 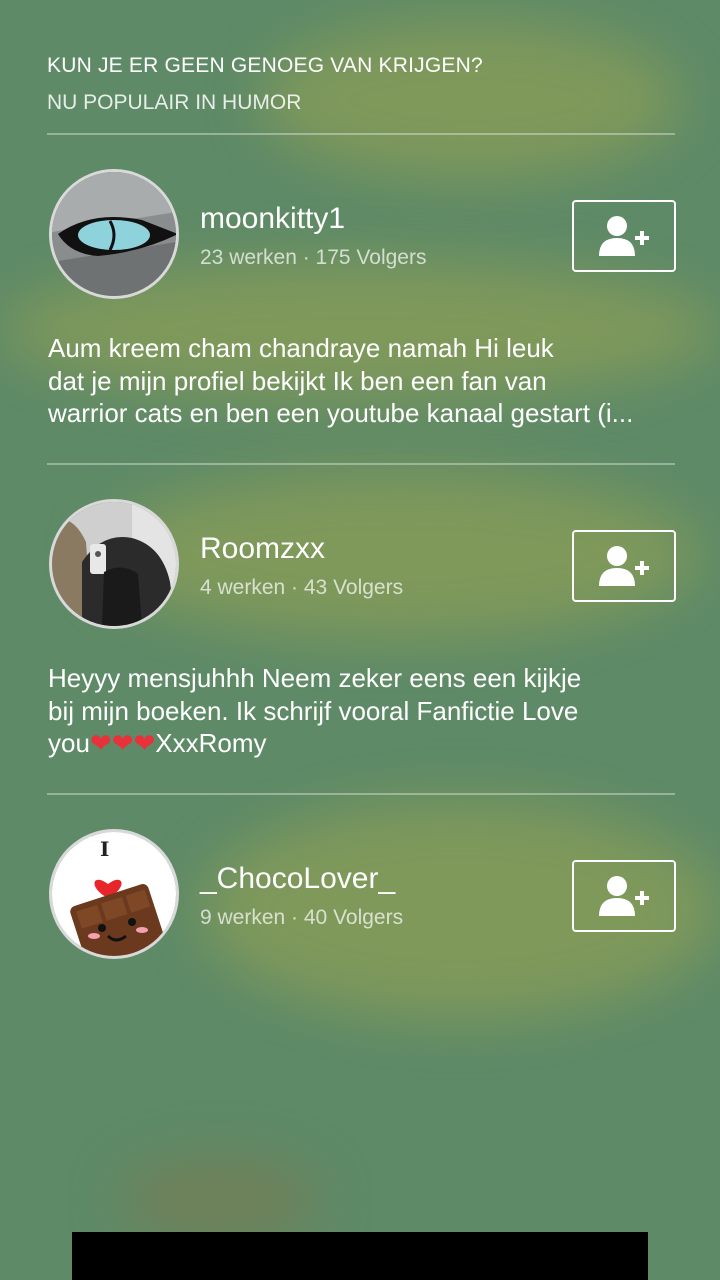 I want to click on user-stats: 23 werken · 175 Volgers, so click(x=313, y=257).